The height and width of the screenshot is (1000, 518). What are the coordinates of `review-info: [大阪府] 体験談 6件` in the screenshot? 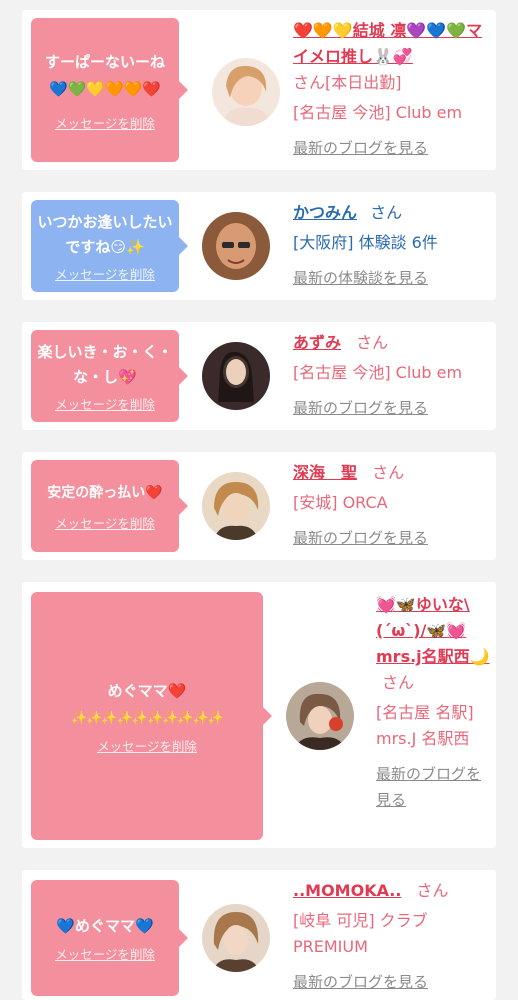 It's located at (365, 242).